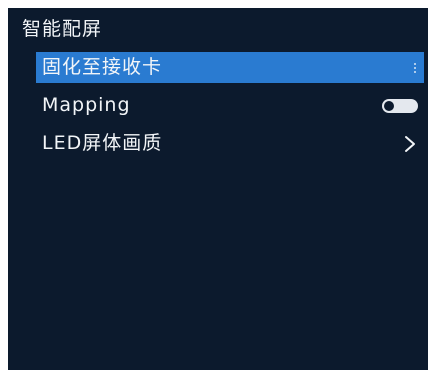 The image size is (436, 378). Describe the element at coordinates (230, 105) in the screenshot. I see `menu-item-mapping: Mapping` at that location.